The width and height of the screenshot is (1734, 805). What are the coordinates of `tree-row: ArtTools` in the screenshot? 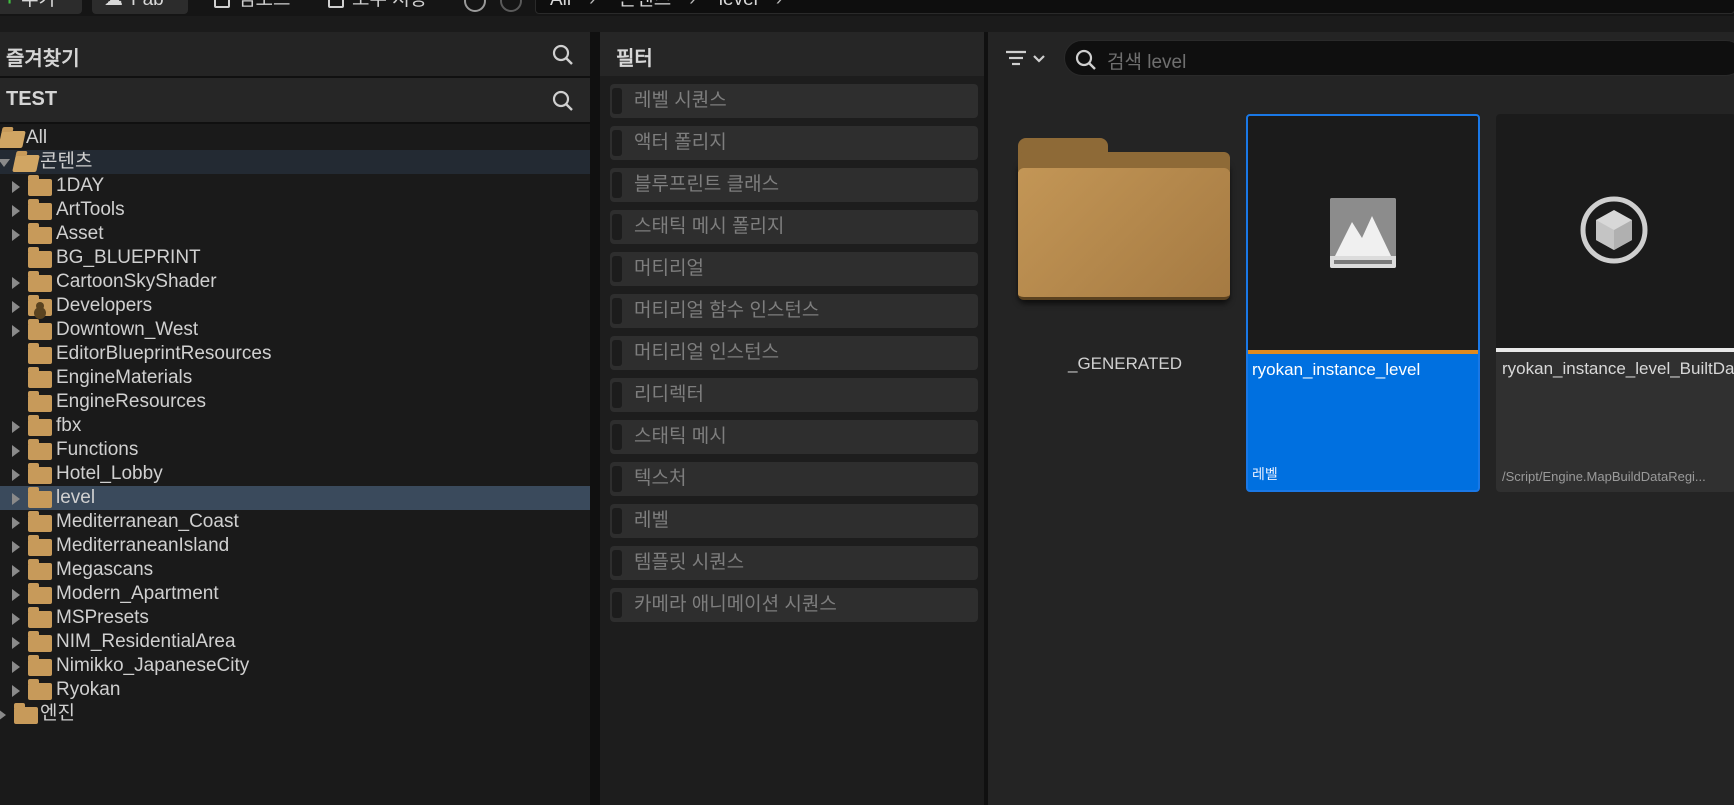 It's located at (295, 210).